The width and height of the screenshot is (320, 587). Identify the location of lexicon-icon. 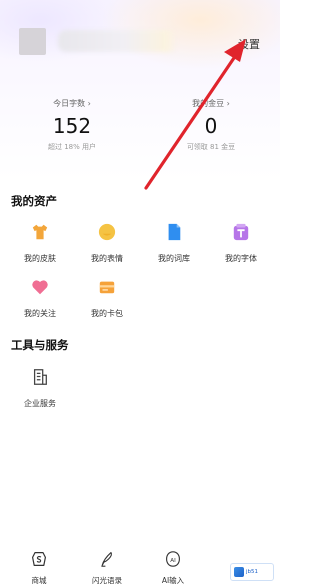
(174, 232).